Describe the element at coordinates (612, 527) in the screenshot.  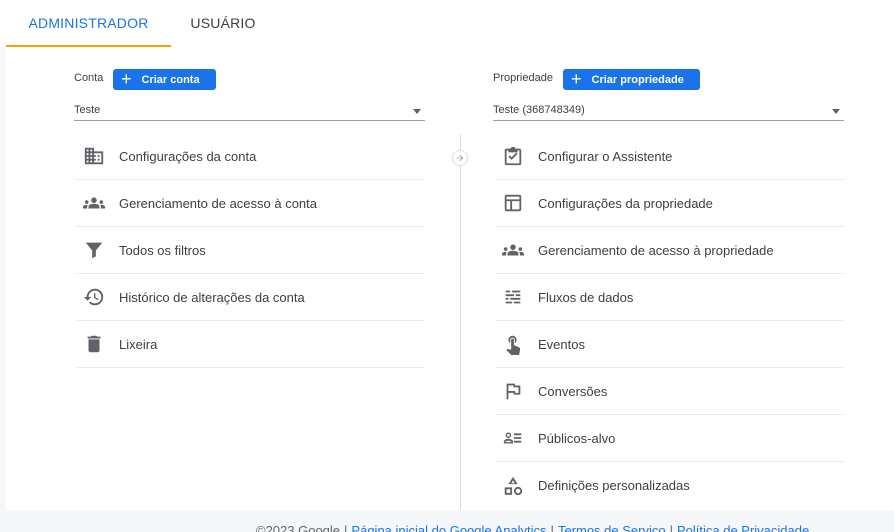
I see `footer-link-terms: Termos de Serviço` at that location.